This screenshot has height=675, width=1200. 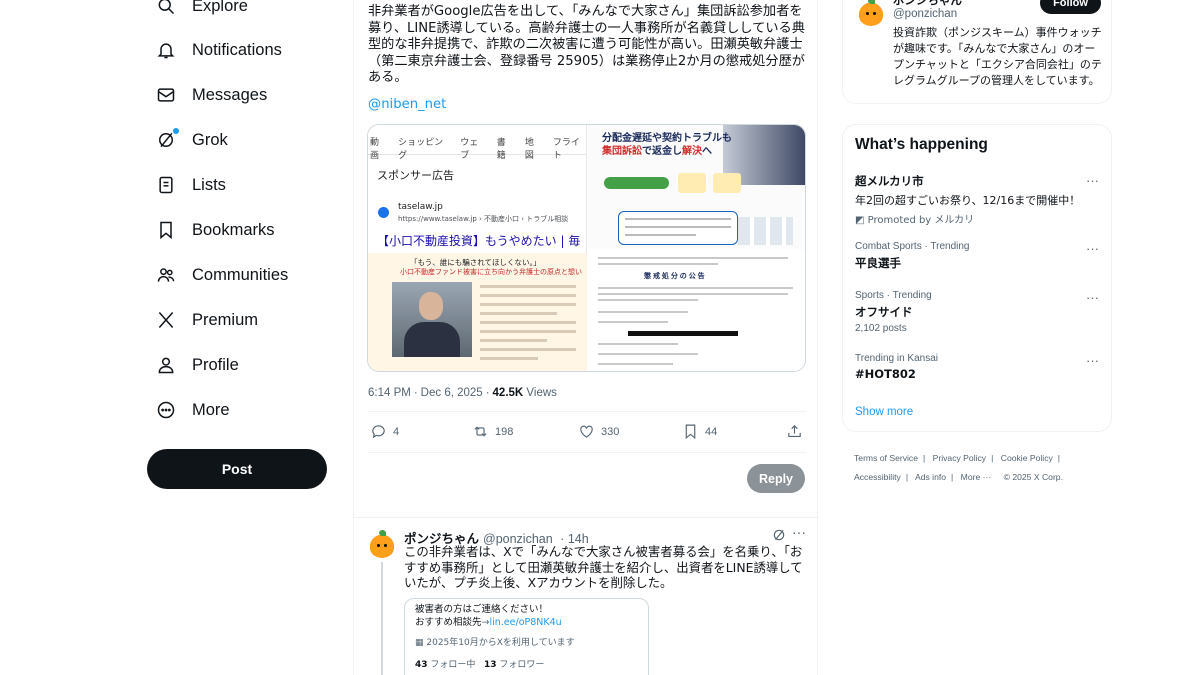 What do you see at coordinates (201, 13) in the screenshot?
I see `nav-explore: Explore` at bounding box center [201, 13].